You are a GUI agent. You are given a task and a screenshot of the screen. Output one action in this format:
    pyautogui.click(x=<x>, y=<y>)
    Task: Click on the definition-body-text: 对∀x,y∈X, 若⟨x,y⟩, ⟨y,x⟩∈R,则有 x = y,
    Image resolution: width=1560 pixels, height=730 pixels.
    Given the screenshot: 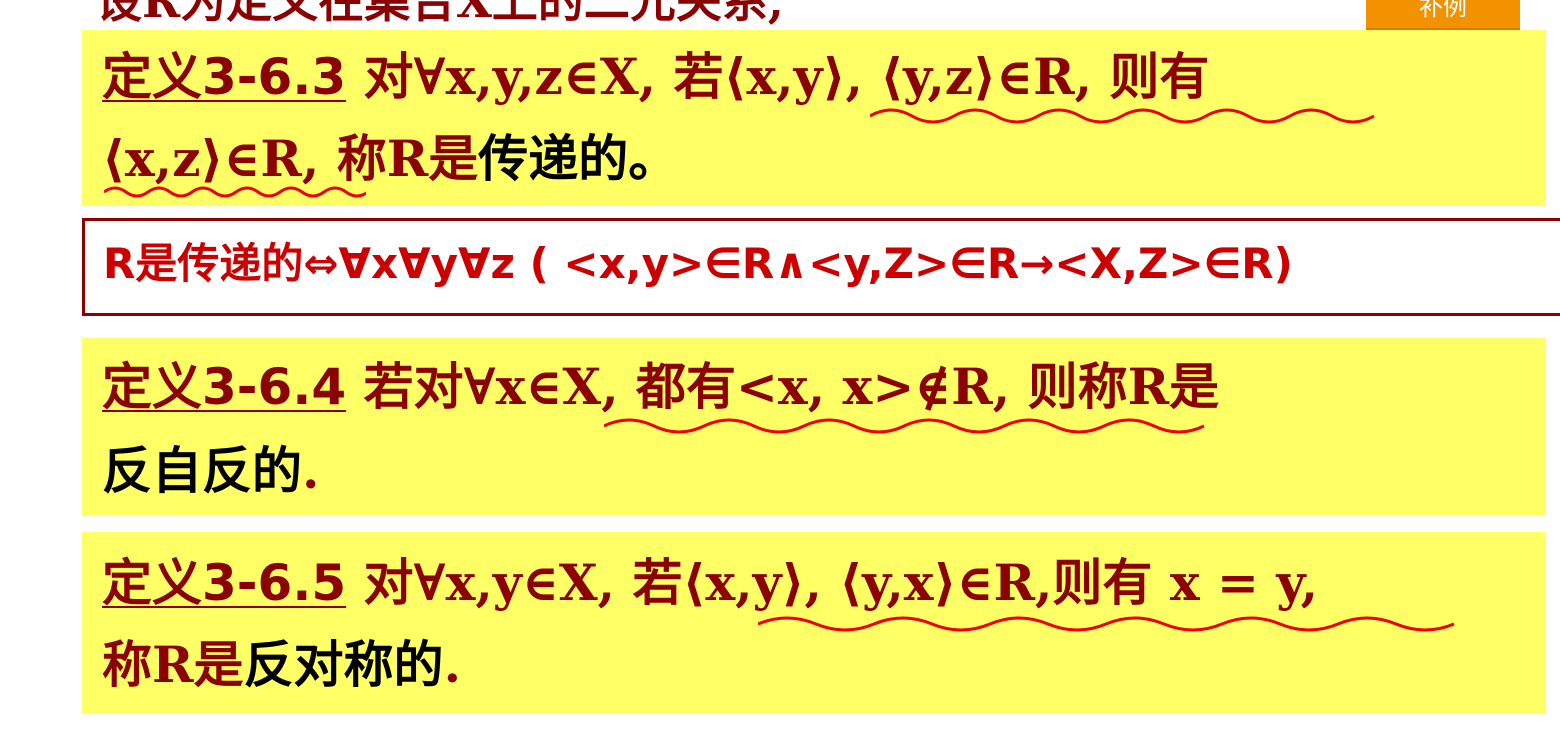 What is the action you would take?
    pyautogui.click(x=832, y=582)
    